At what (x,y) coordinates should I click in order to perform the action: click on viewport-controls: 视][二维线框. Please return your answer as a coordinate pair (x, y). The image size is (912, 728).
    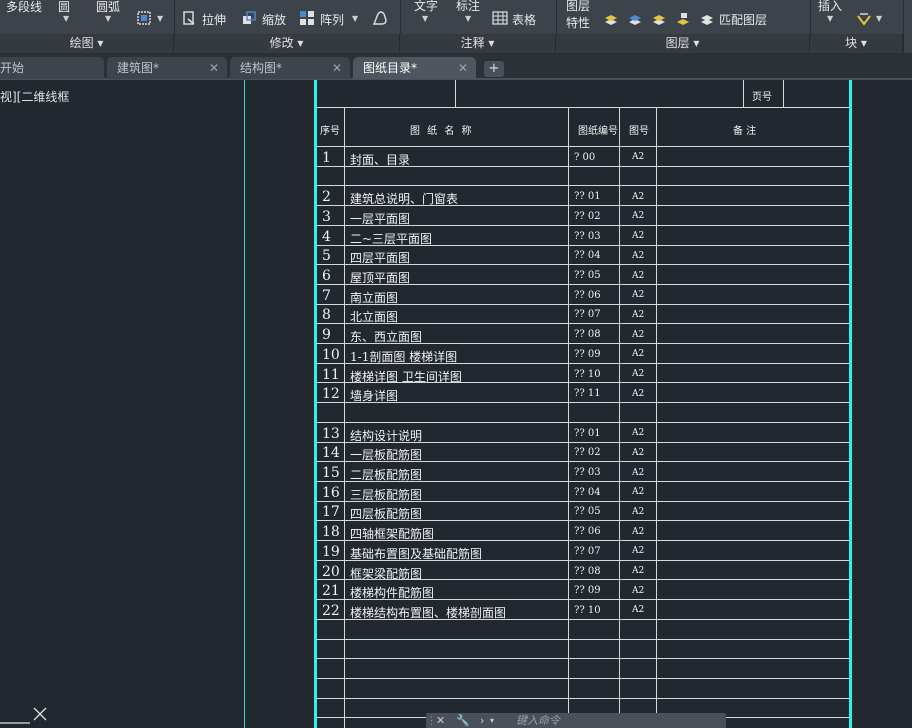
    Looking at the image, I should click on (34, 96).